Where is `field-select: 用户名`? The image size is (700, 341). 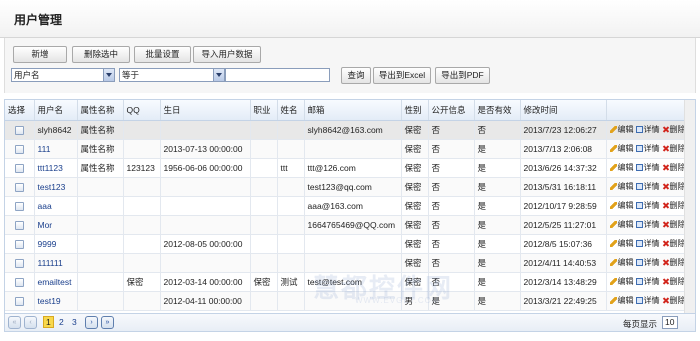
field-select: 用户名 is located at coordinates (63, 75).